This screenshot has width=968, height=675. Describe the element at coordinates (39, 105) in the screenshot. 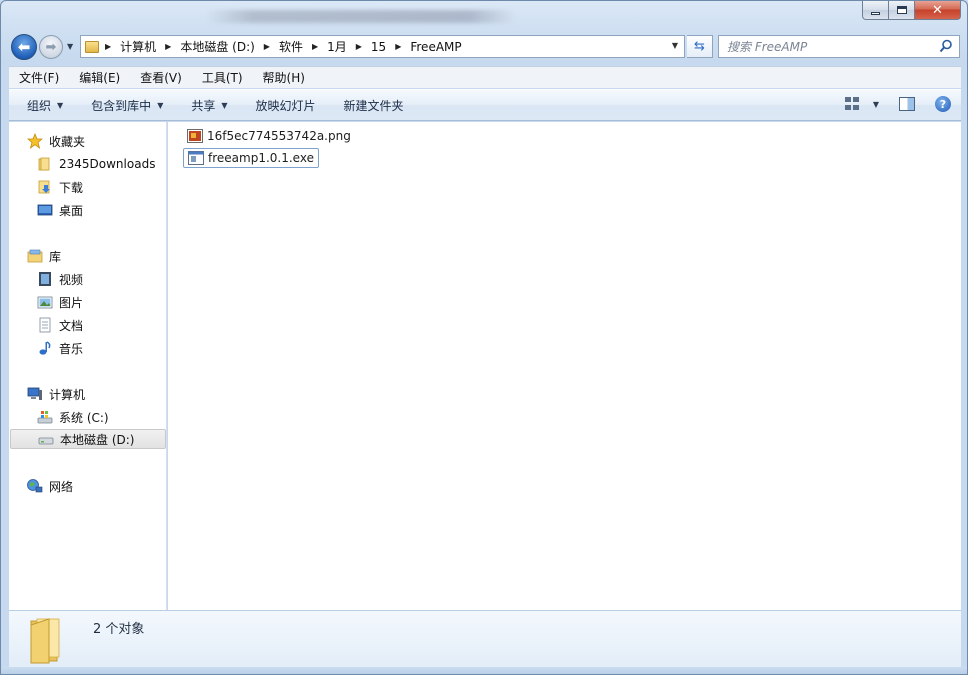

I see `organize-label: 组织` at that location.